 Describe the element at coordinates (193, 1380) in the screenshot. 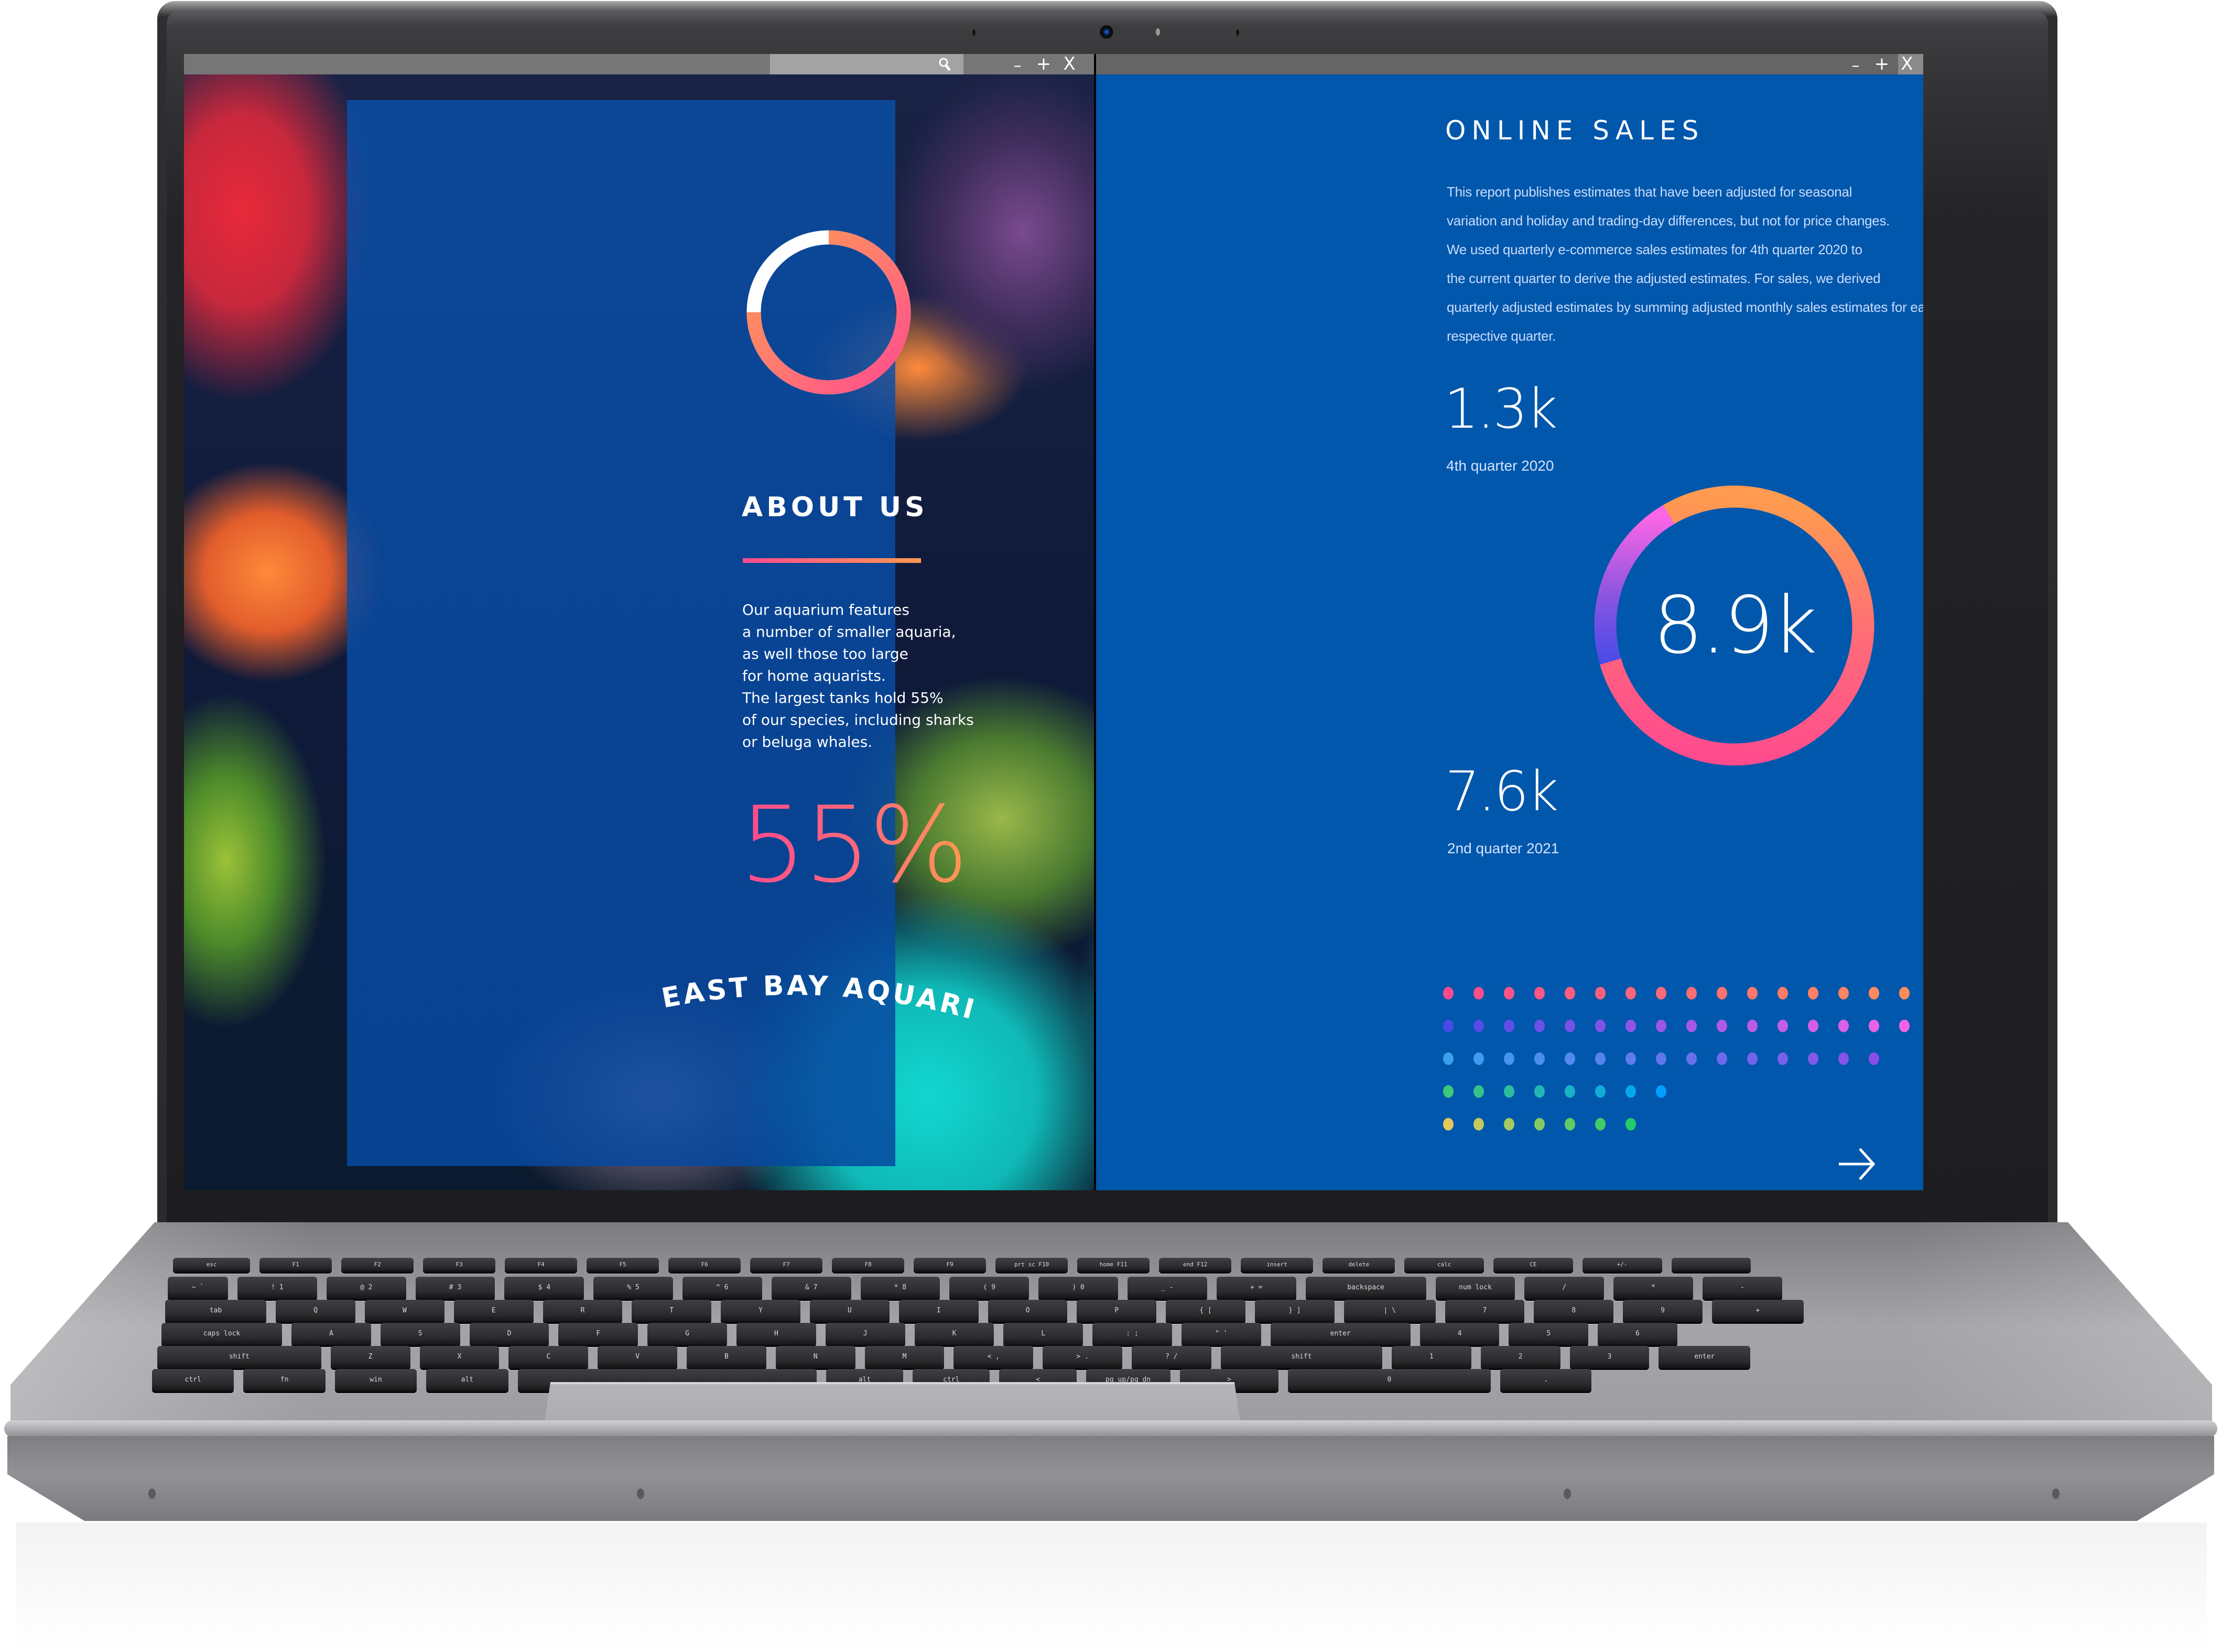

I see `key: ctrl` at that location.